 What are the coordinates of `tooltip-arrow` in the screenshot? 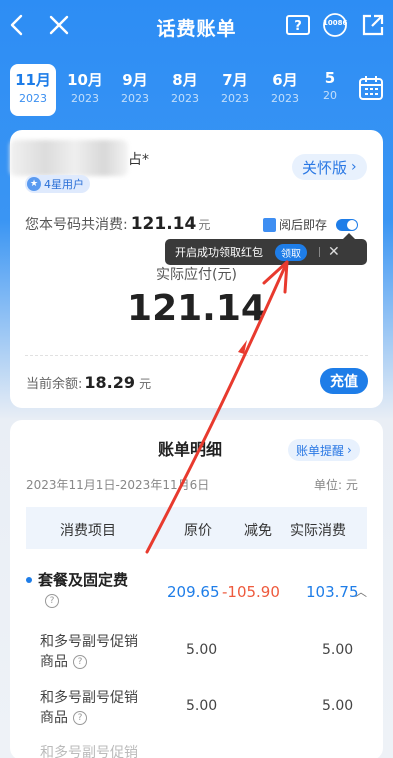 It's located at (349, 236).